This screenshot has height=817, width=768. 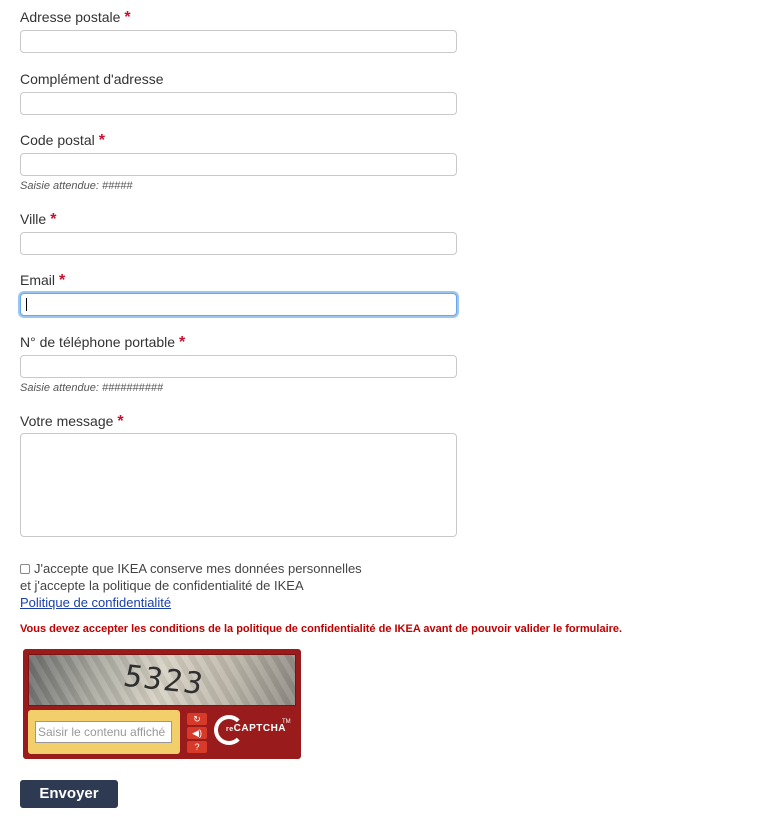 I want to click on postal-code-label: Code postal *, so click(x=62, y=140).